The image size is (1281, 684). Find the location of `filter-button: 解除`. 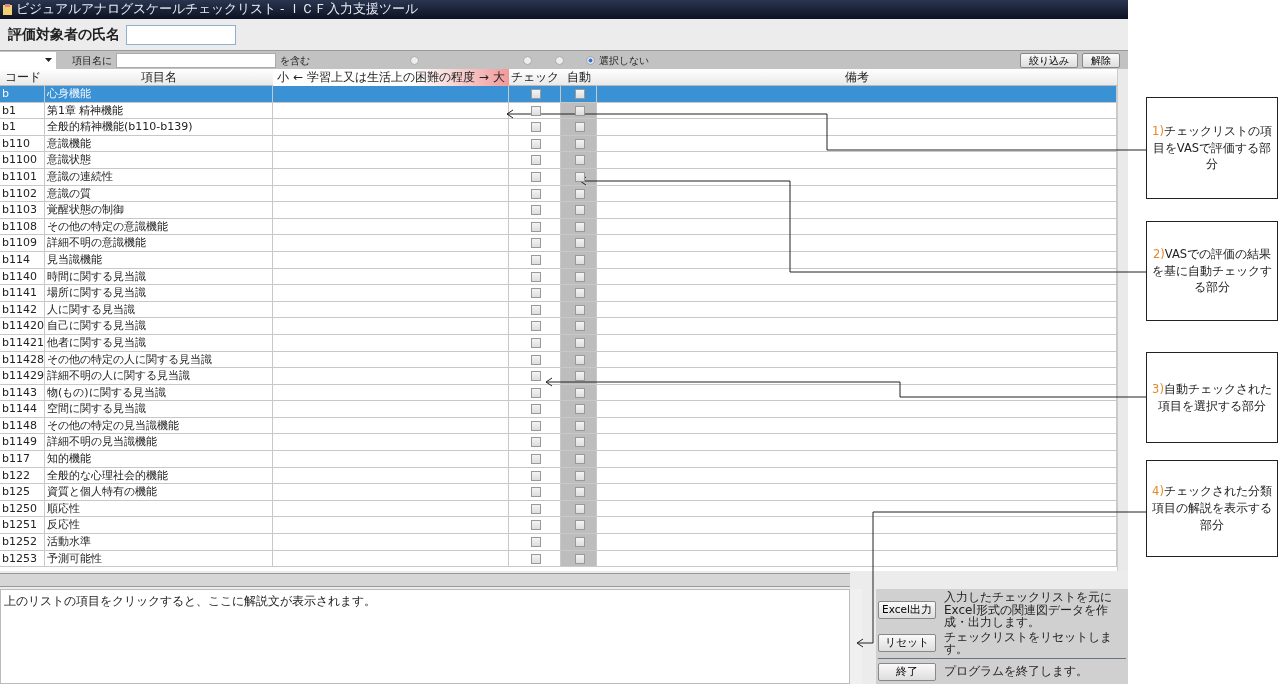

filter-button: 解除 is located at coordinates (1101, 60).